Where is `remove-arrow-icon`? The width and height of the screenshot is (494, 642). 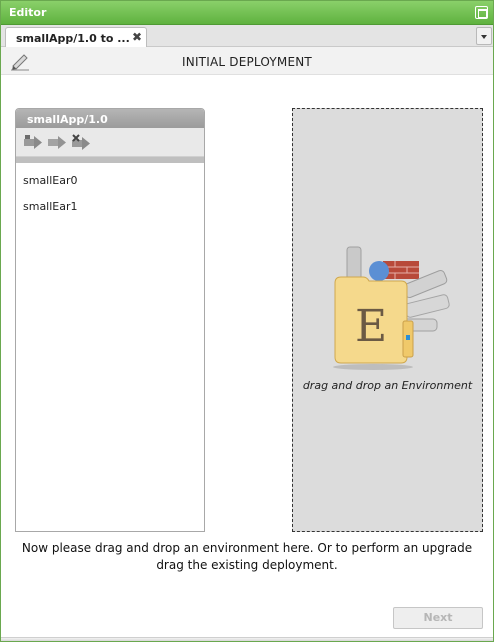 remove-arrow-icon is located at coordinates (81, 142).